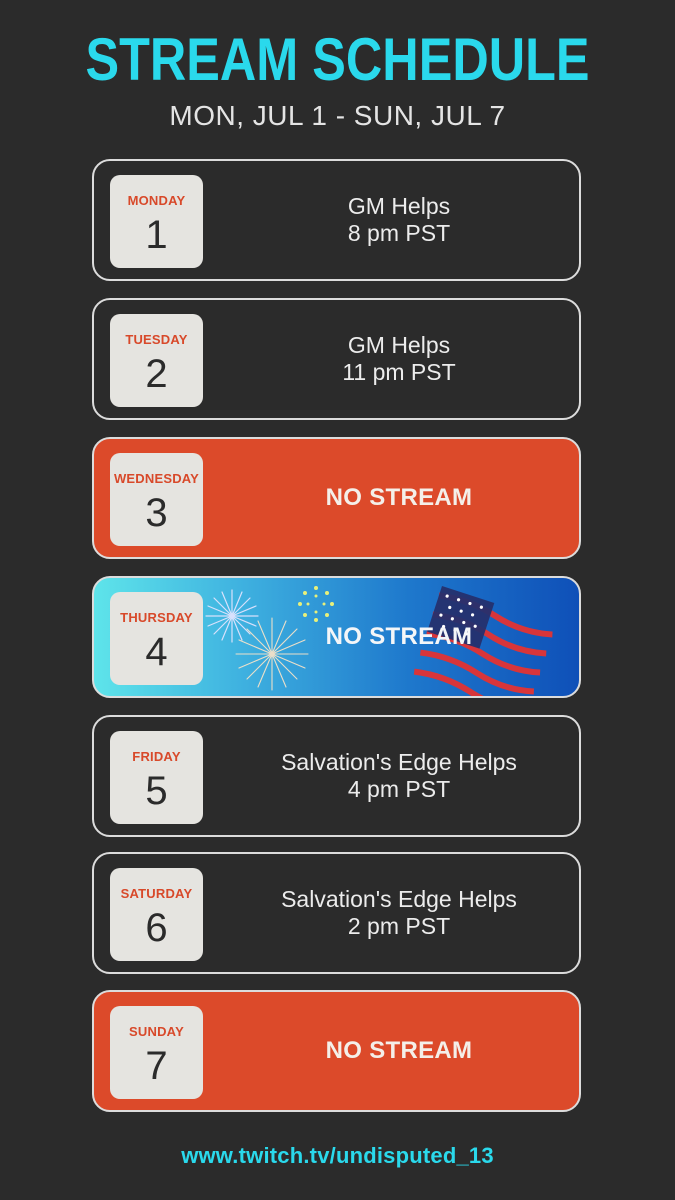  Describe the element at coordinates (156, 235) in the screenshot. I see `day-number: 1` at that location.